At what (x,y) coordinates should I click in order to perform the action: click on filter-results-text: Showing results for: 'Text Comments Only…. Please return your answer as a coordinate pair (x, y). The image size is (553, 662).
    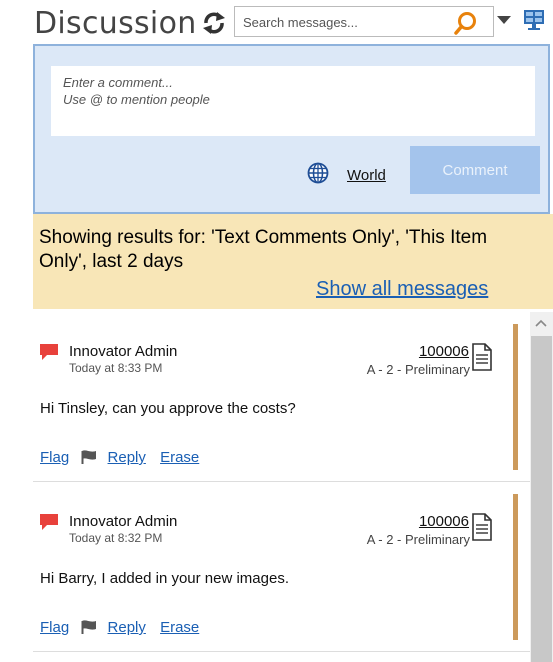
    Looking at the image, I should click on (263, 249).